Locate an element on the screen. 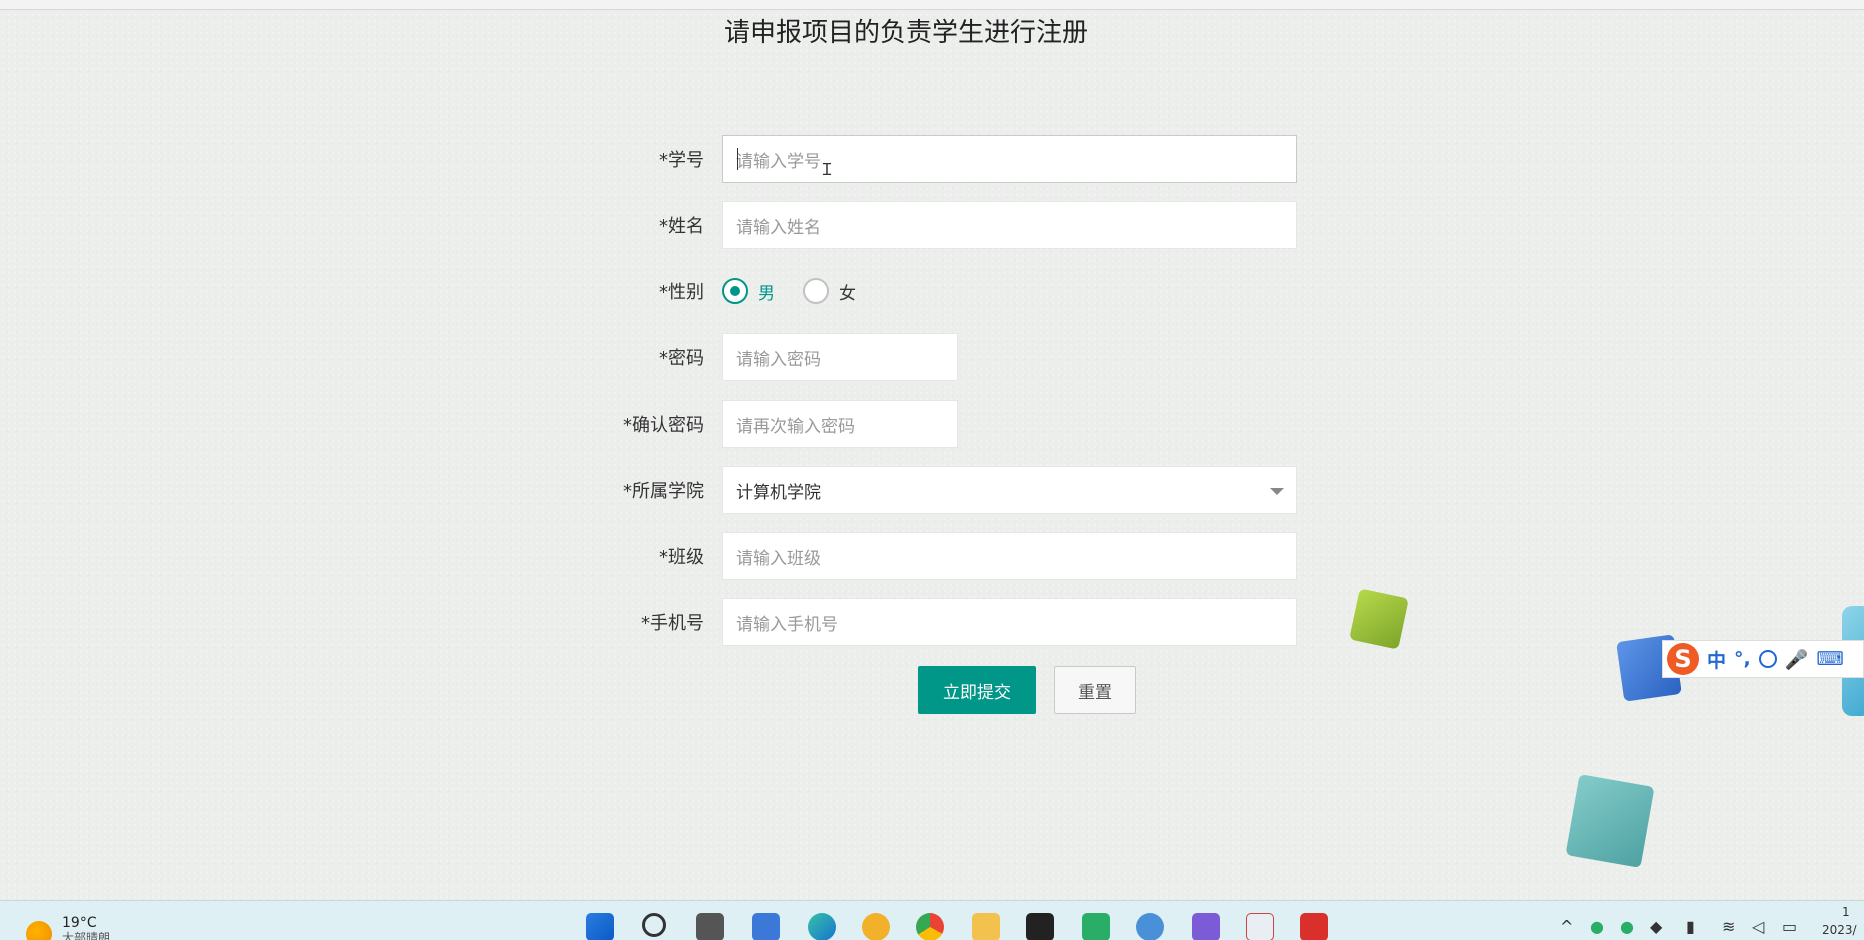 This screenshot has height=940, width=1864. student-id-label: *学号 is located at coordinates (681, 160).